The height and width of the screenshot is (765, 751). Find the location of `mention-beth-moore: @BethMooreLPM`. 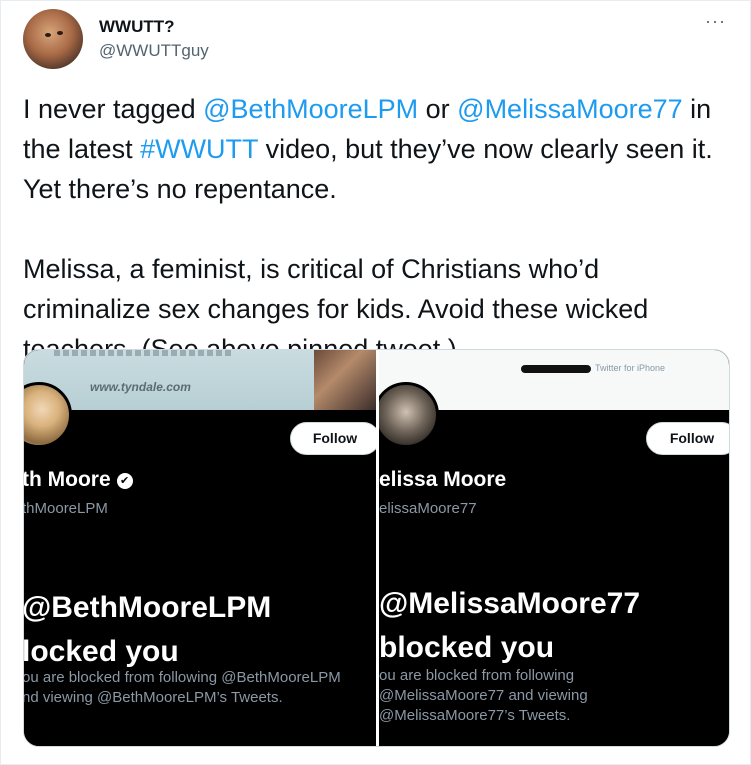

mention-beth-moore: @BethMooreLPM is located at coordinates (310, 109).